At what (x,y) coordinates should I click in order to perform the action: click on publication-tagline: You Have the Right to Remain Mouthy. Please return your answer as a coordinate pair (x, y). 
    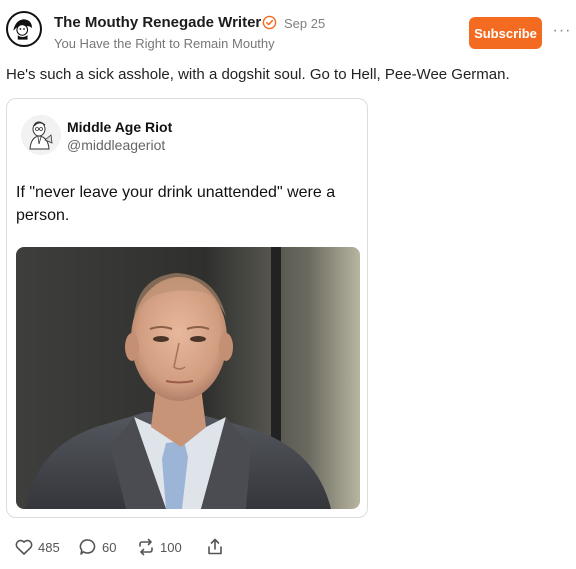
    Looking at the image, I should click on (164, 43).